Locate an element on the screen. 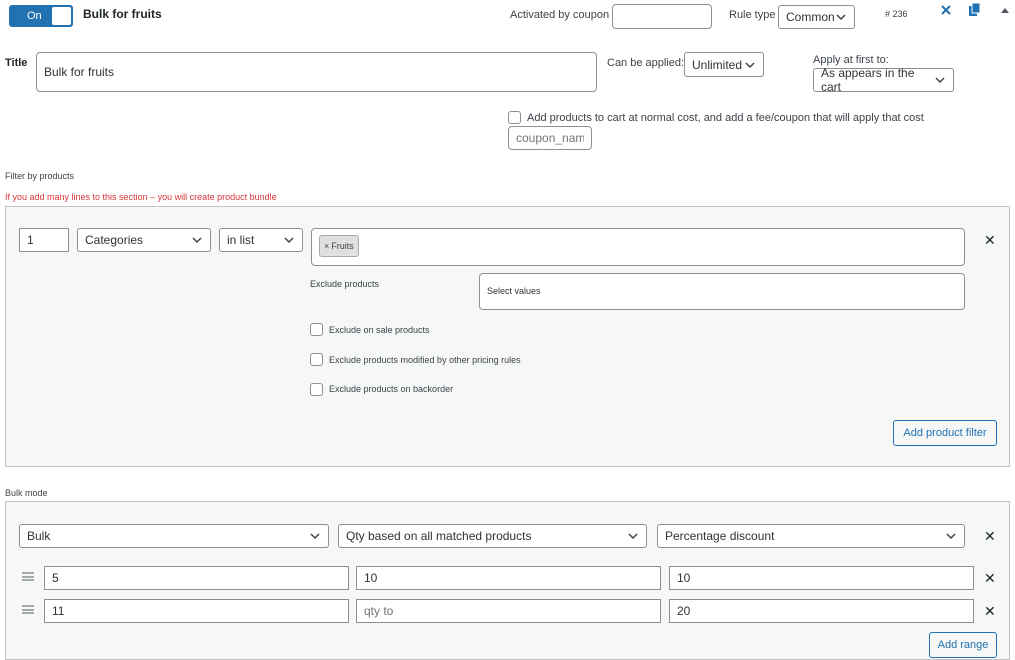  copy-rule-icon is located at coordinates (975, 10).